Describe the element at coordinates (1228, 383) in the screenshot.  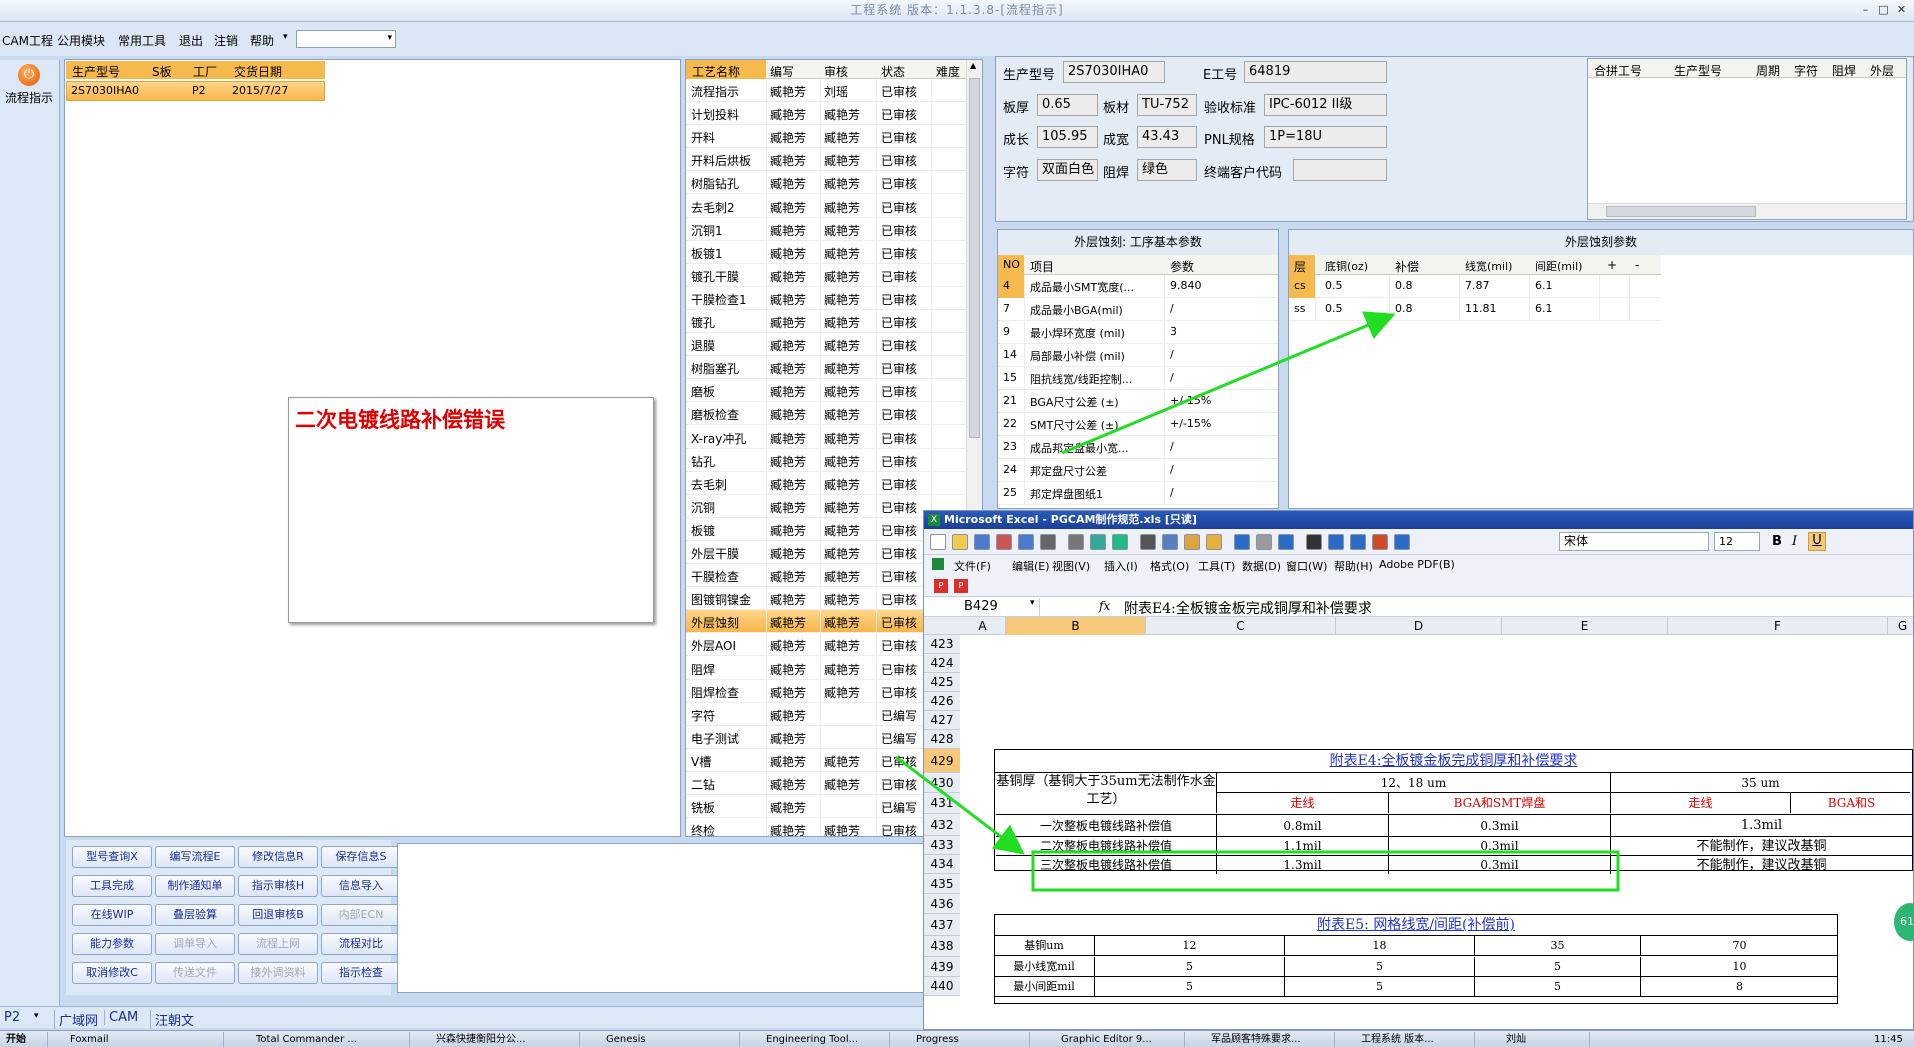
I see `arrow-to-comp` at that location.